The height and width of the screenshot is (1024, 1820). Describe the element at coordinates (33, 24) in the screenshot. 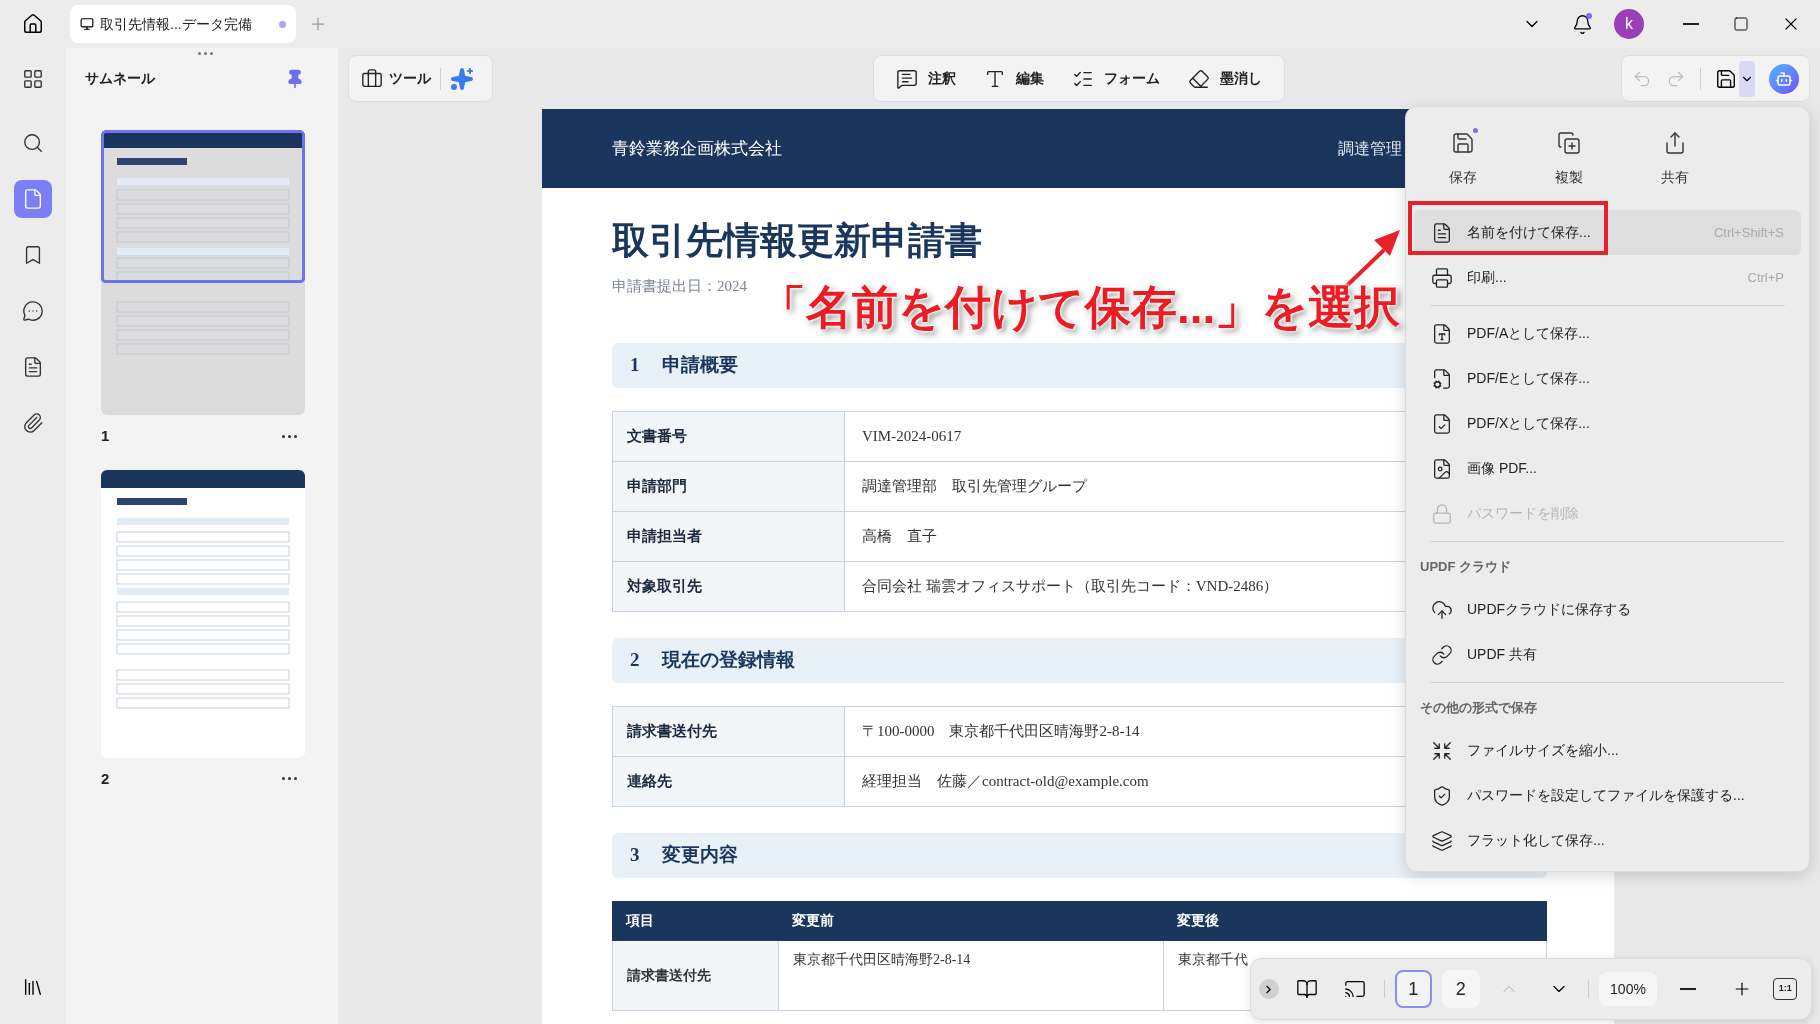

I see `home-icon` at that location.